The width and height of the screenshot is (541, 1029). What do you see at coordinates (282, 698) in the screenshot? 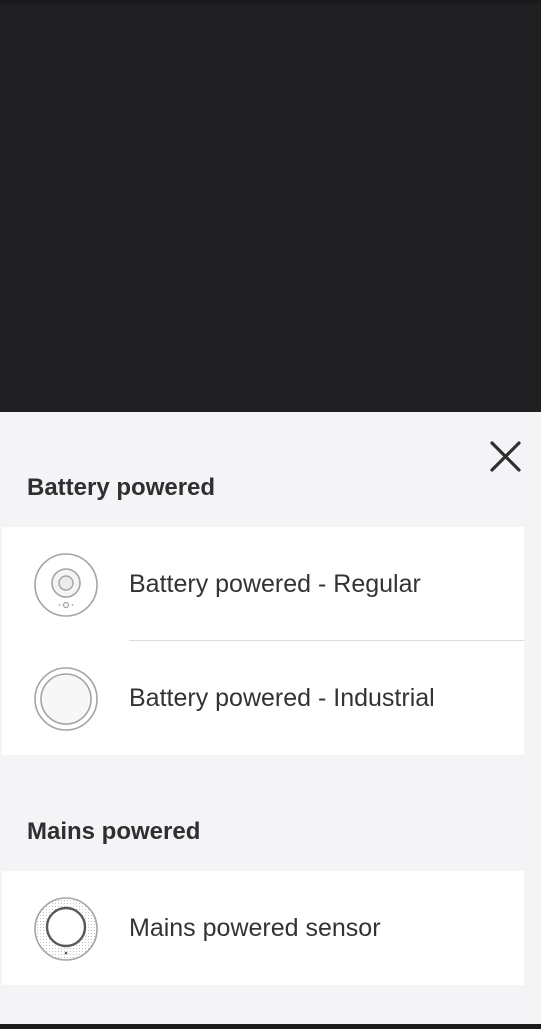
I see `option-label: Battery powered - Industrial` at bounding box center [282, 698].